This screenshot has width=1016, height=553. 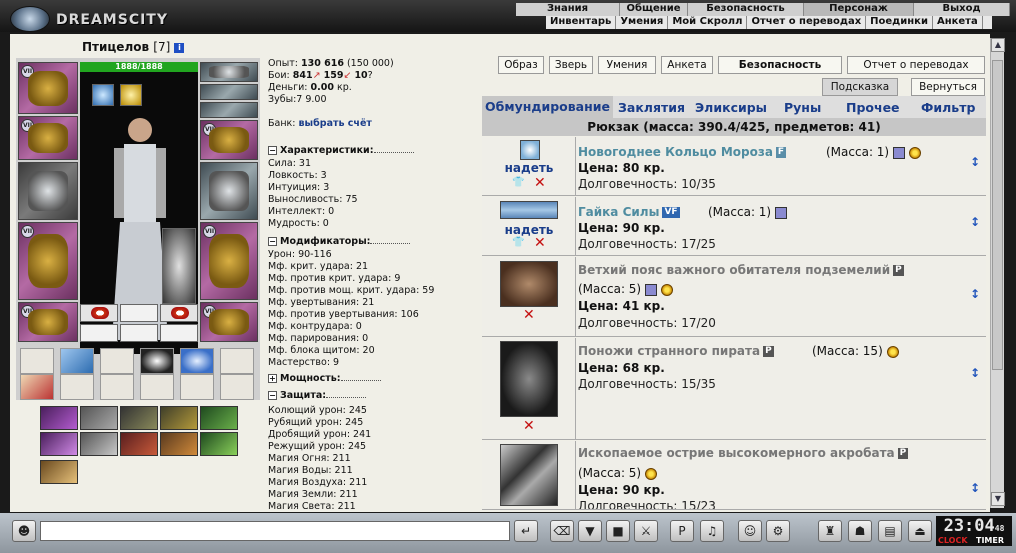 What do you see at coordinates (48, 88) in the screenshot?
I see `helmet-slot: VII` at bounding box center [48, 88].